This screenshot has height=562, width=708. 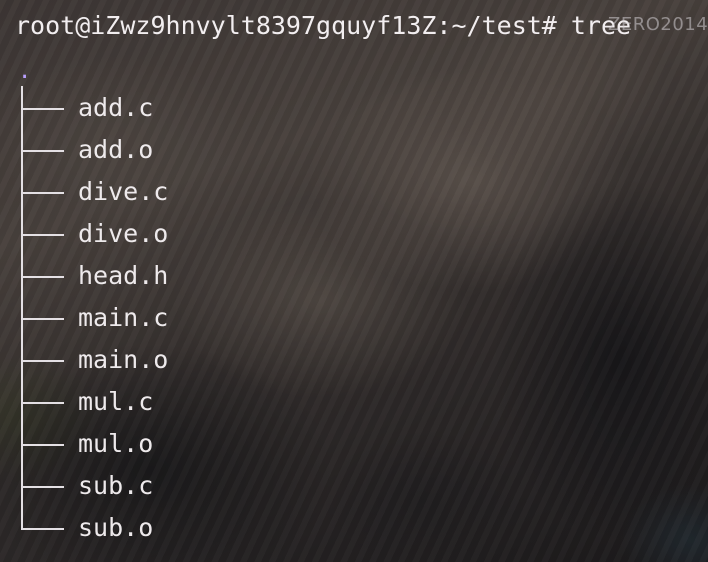 I want to click on file-name: sub.c, so click(x=116, y=485).